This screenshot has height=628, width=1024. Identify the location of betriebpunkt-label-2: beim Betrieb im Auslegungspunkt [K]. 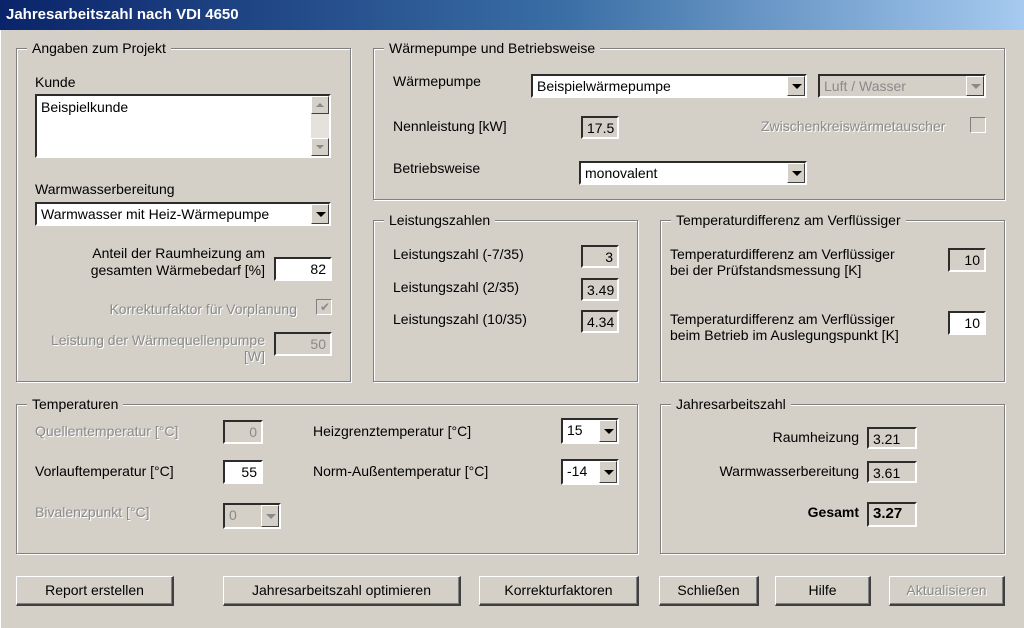
(784, 335).